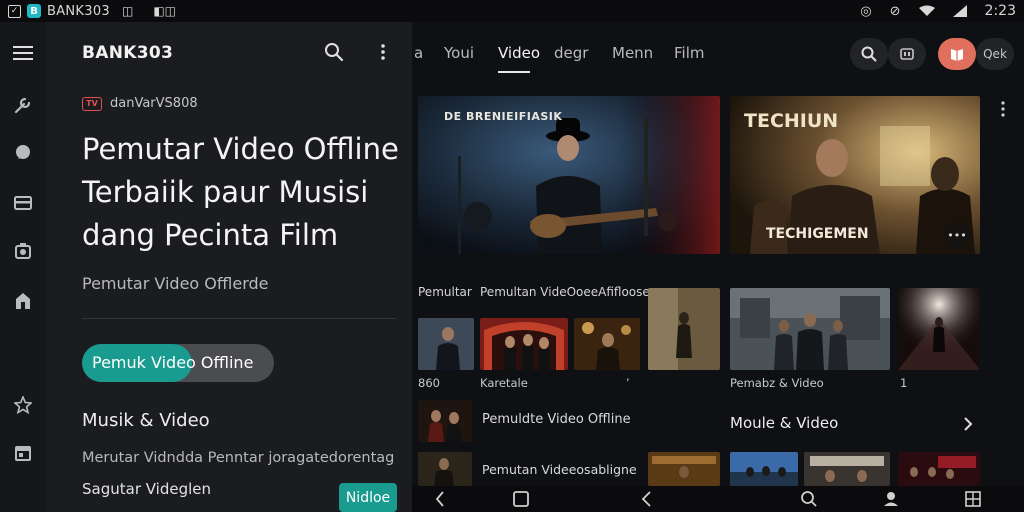  I want to click on status-bar: ✓ B BANK303 ◫ ◧◫ ◎ ⊘ 2:23, so click(512, 11).